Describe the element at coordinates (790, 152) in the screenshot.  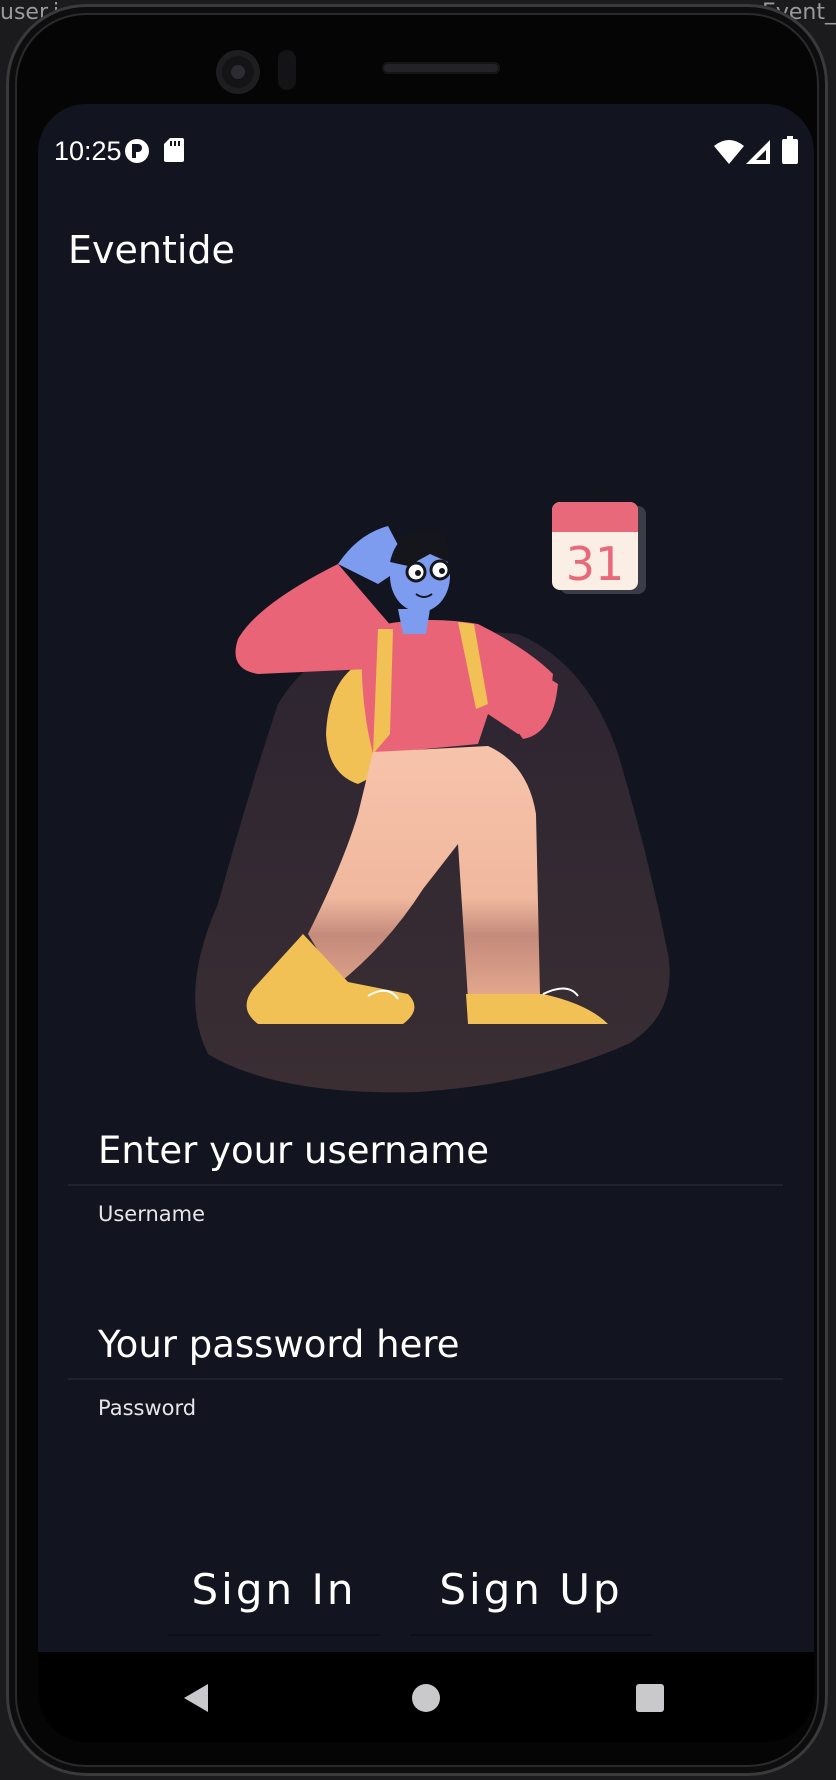
I see `battery-icon` at that location.